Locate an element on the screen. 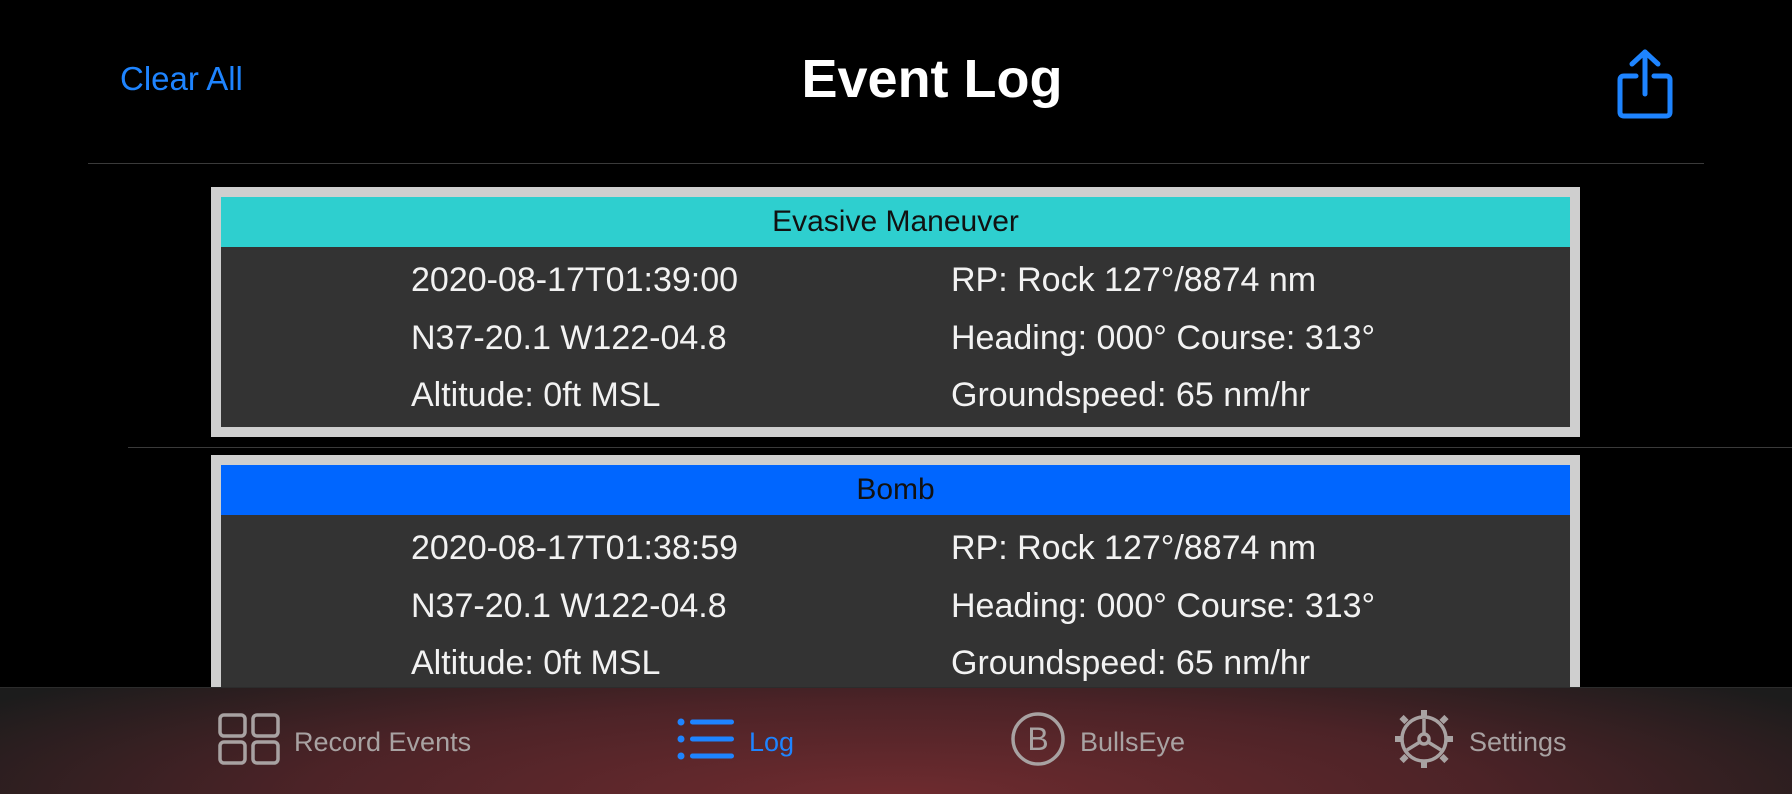 Image resolution: width=1792 pixels, height=794 pixels. share-icon is located at coordinates (1645, 84).